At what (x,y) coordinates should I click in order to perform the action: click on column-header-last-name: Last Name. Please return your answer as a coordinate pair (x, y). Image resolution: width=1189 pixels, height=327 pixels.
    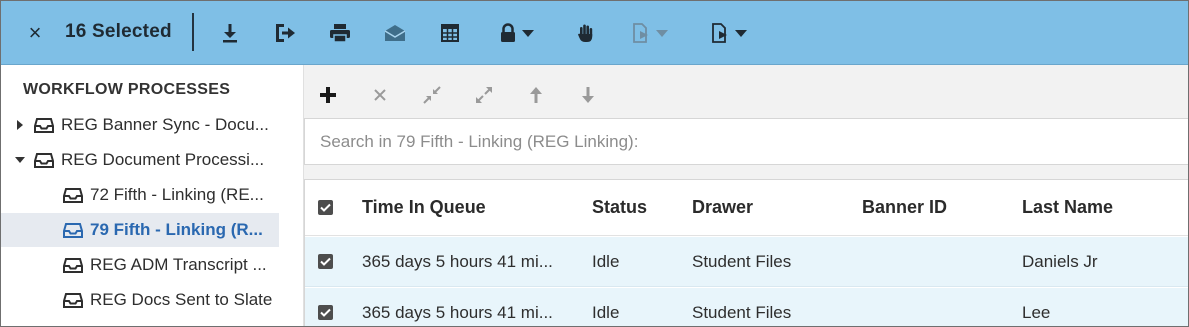
    Looking at the image, I should click on (1067, 207).